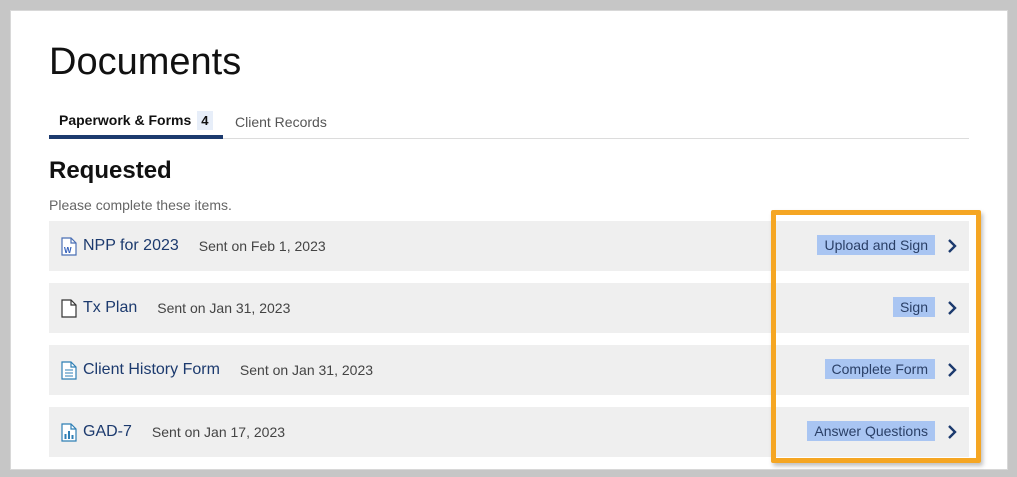  I want to click on chart-document-icon, so click(69, 432).